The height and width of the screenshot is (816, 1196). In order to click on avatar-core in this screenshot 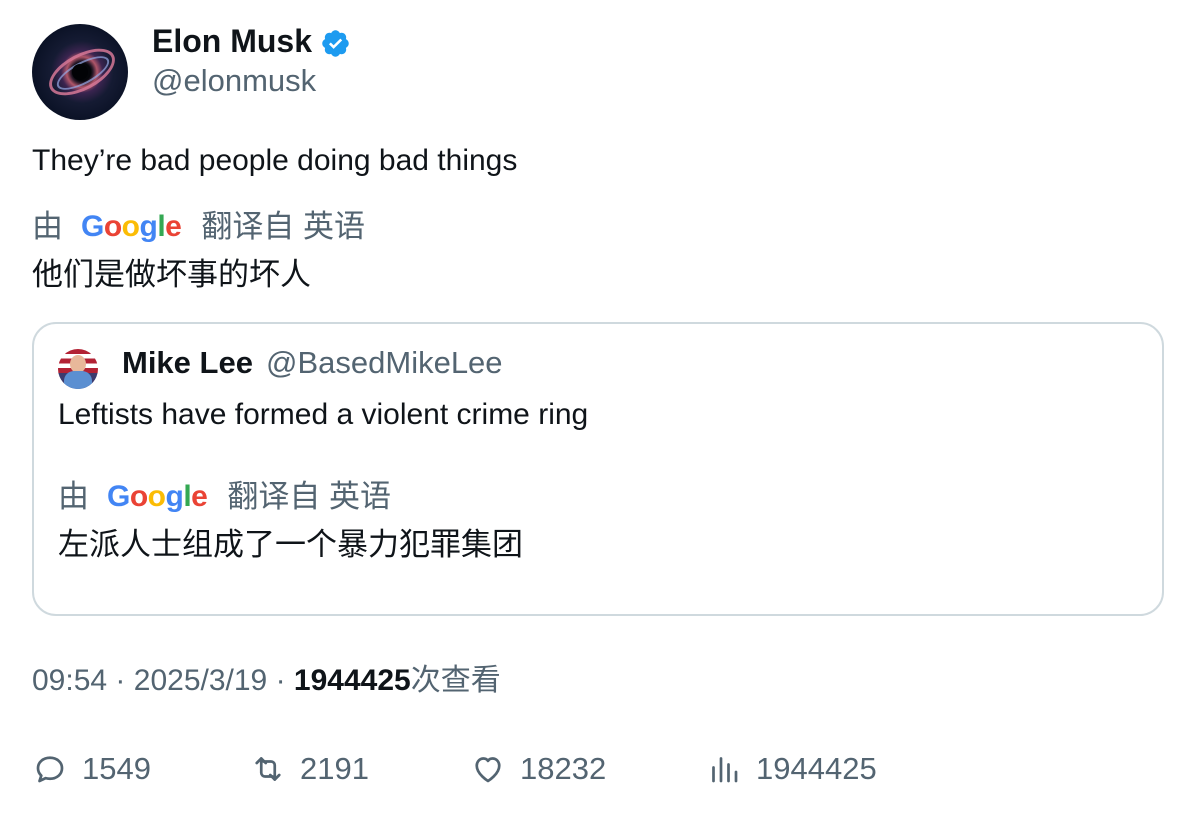, I will do `click(80, 72)`.